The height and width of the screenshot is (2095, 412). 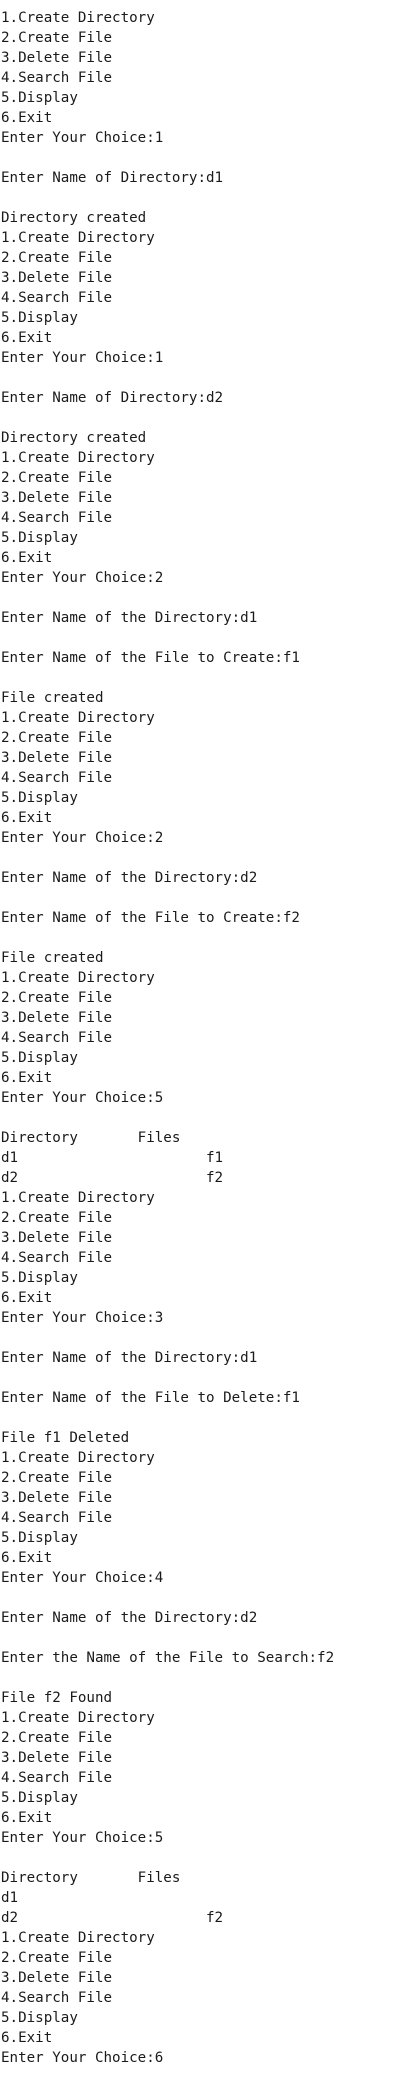 What do you see at coordinates (82, 2058) in the screenshot?
I see `console-line: Enter Your Choice:6` at bounding box center [82, 2058].